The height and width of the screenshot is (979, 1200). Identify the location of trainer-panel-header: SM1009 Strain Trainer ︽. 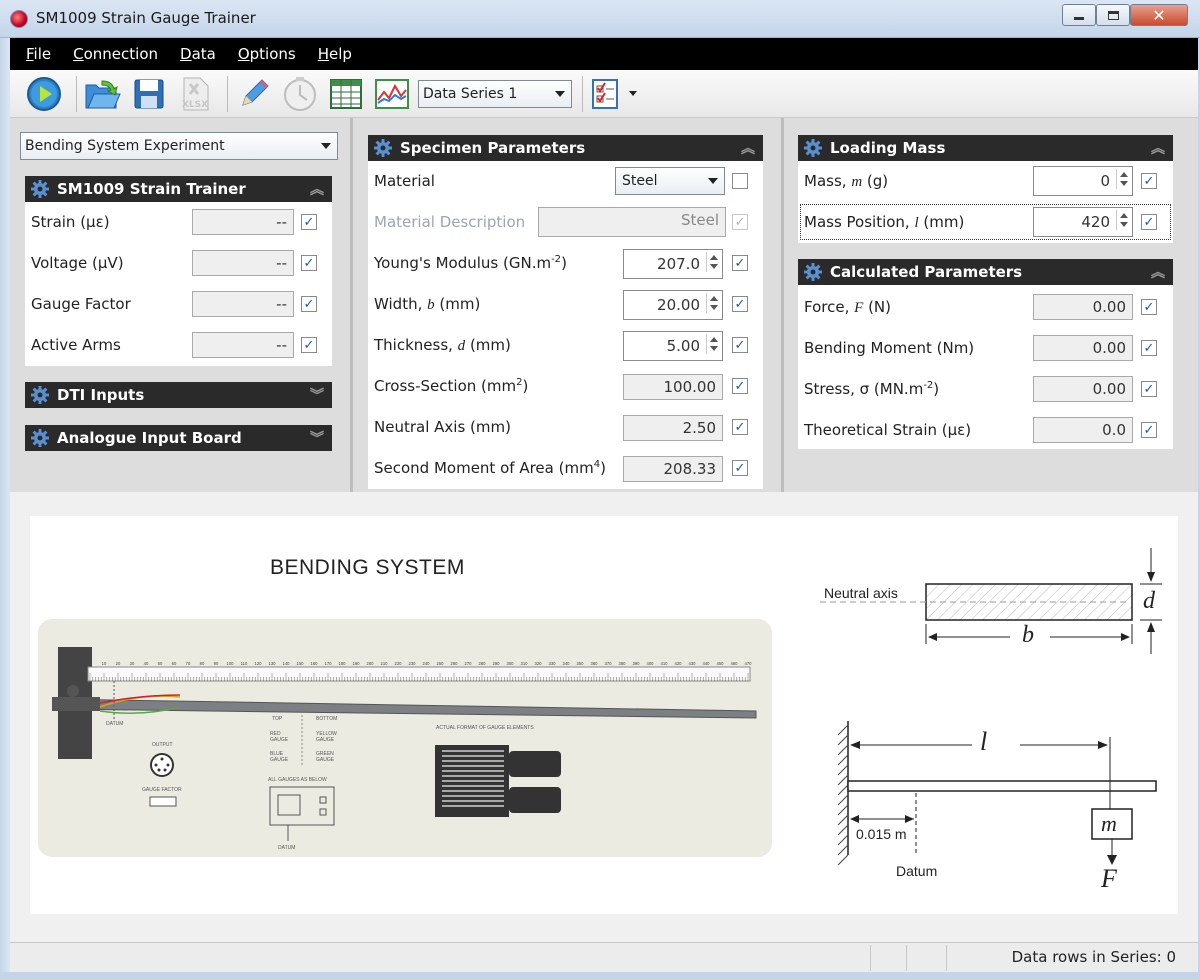
(178, 189).